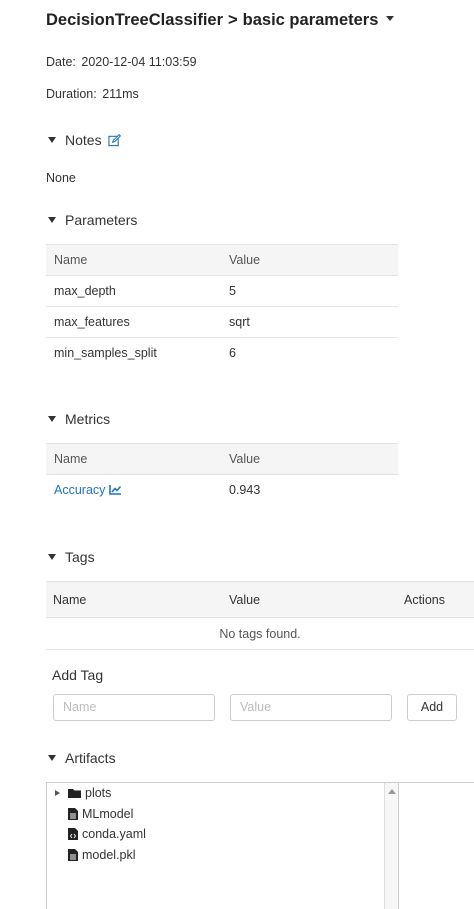  Describe the element at coordinates (90, 758) in the screenshot. I see `artifacts-title: Artifacts` at that location.